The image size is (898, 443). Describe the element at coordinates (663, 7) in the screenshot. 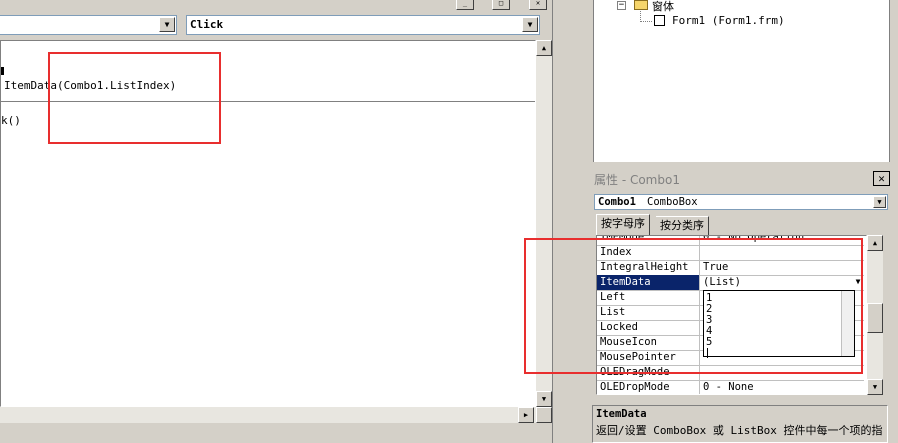

I see `tree-folder-label: 窗体` at that location.